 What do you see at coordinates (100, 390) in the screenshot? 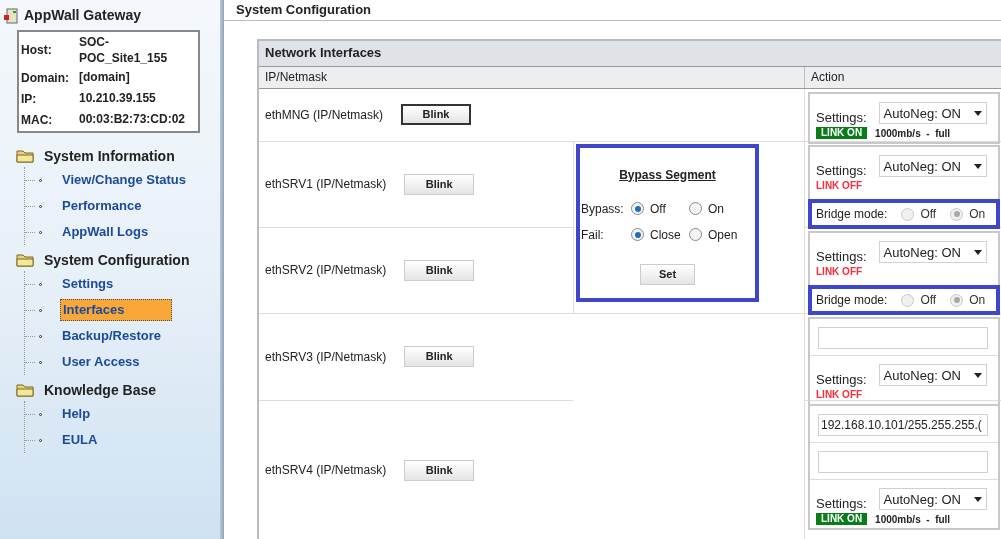
I see `section-heading: Knowledge Base` at bounding box center [100, 390].